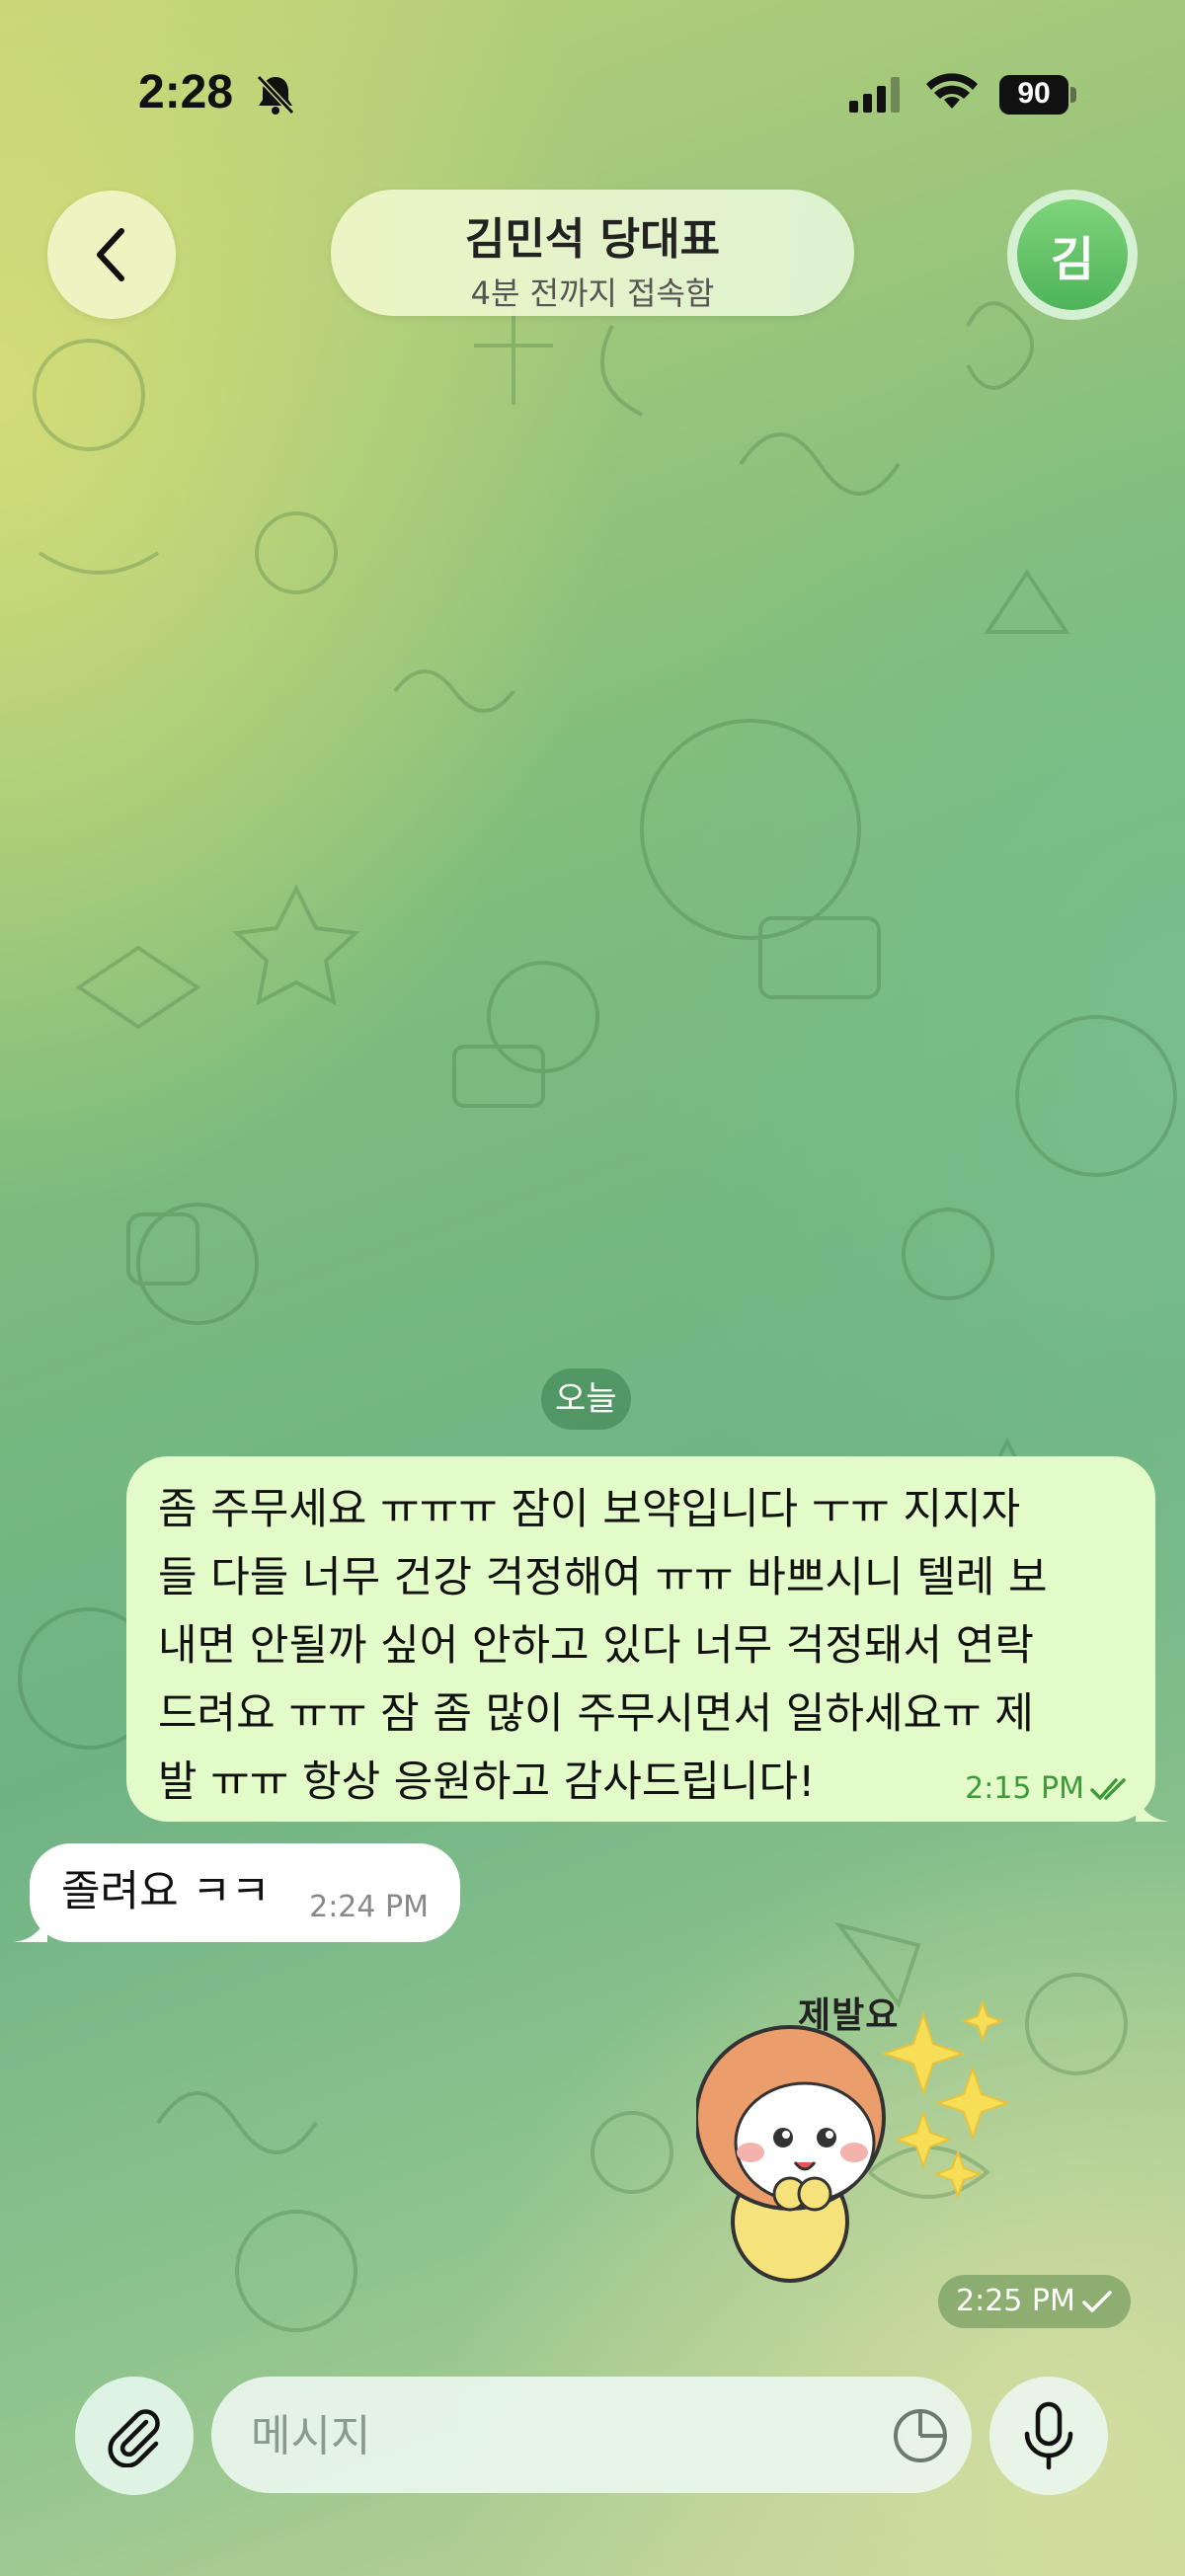 Image resolution: width=1185 pixels, height=2576 pixels. I want to click on status-time: 2:28, so click(186, 92).